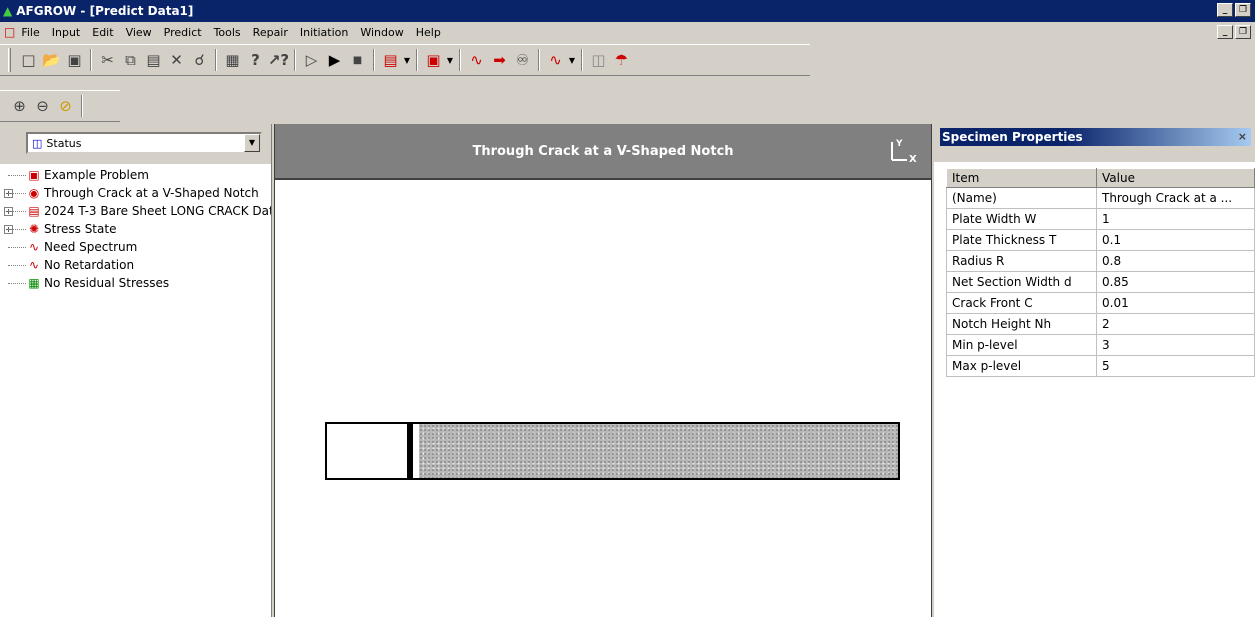 This screenshot has width=1255, height=617. I want to click on table-row: Net Section Width d 0.85, so click(1100, 282).